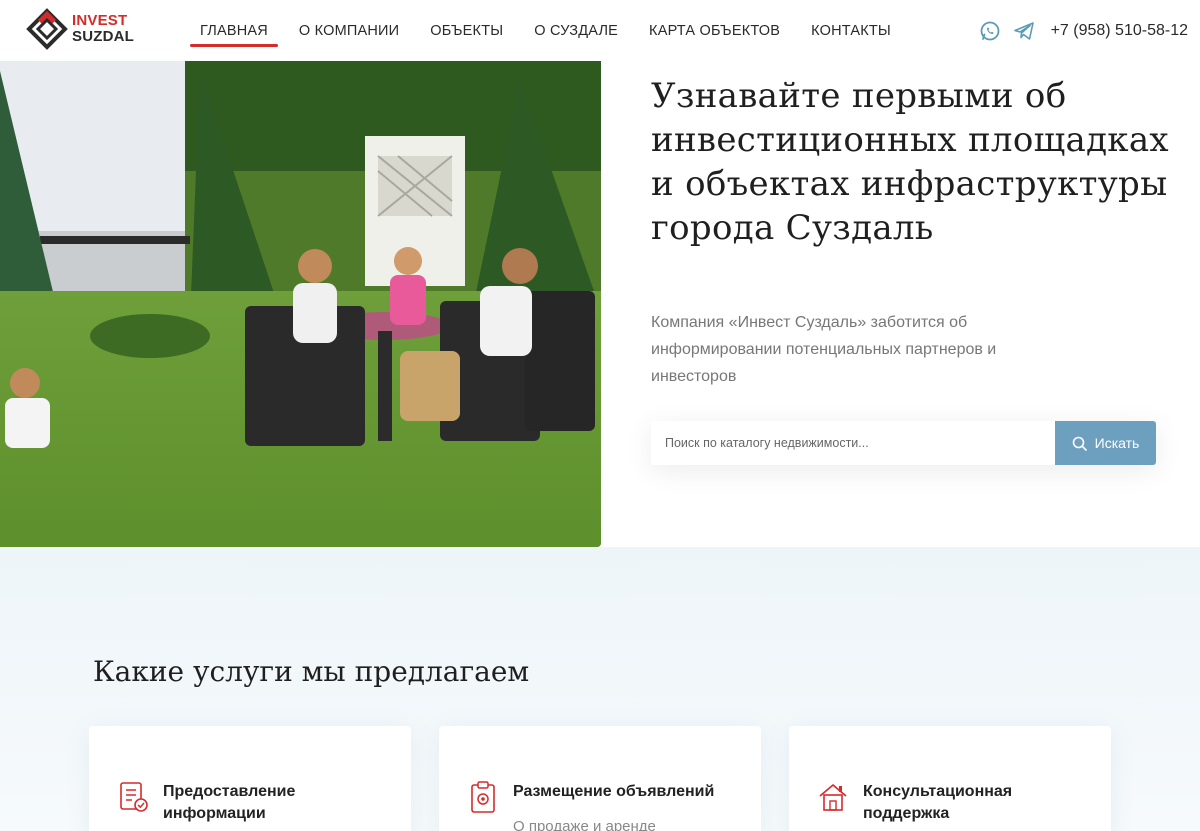  I want to click on search-input, so click(853, 443).